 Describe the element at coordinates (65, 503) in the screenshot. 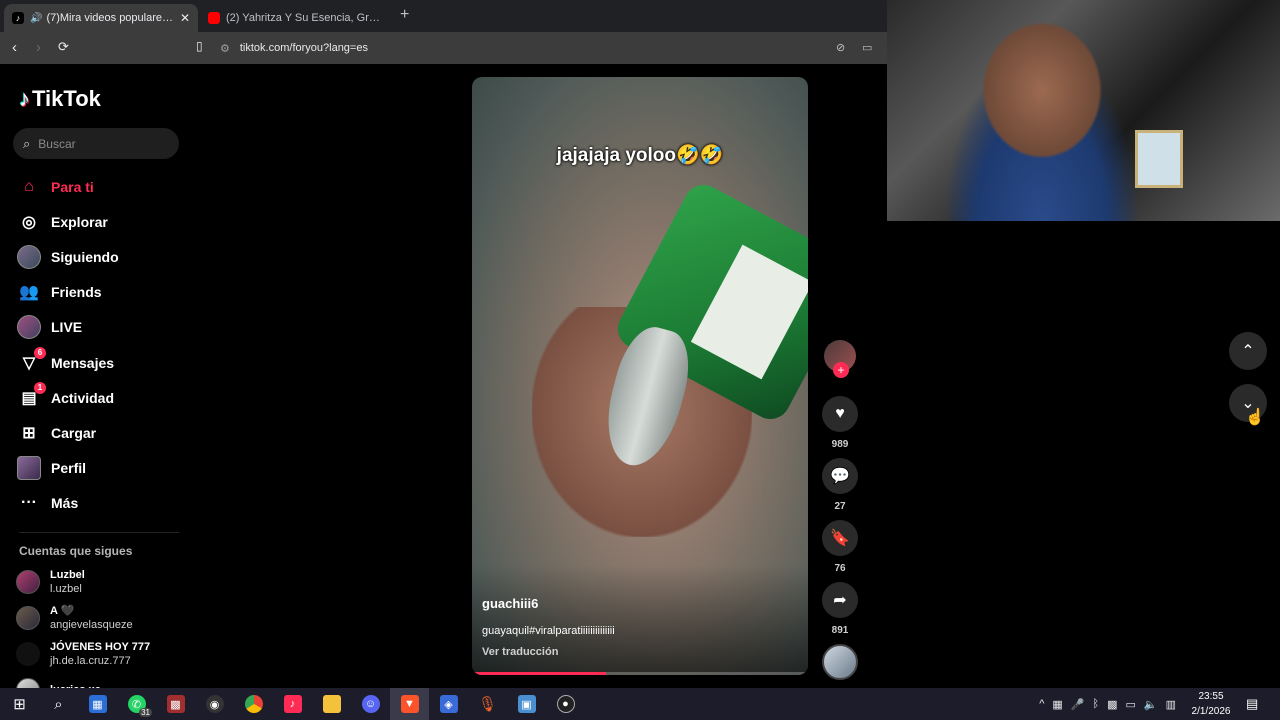

I see `sidebar-item-label: Más` at that location.